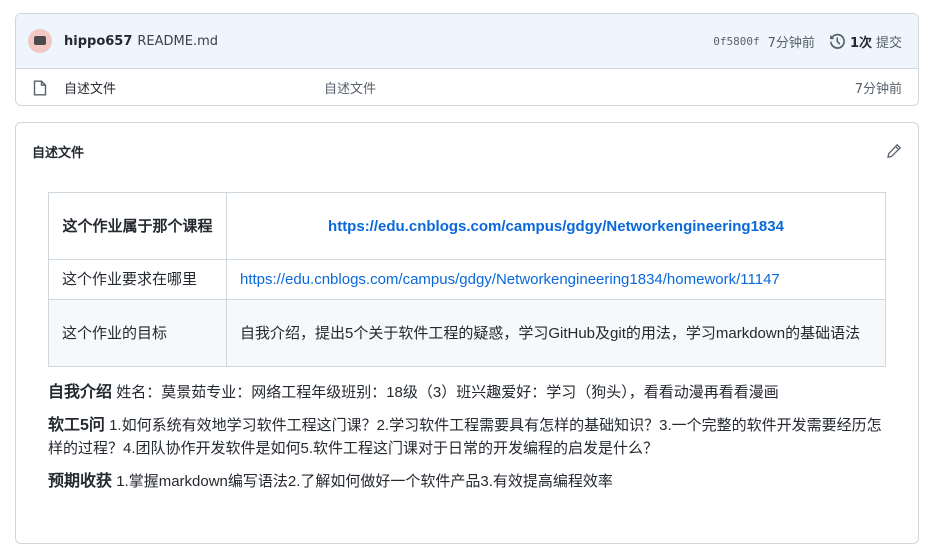  Describe the element at coordinates (137, 226) in the screenshot. I see `table-cell: 这个作业属于那个课程` at that location.